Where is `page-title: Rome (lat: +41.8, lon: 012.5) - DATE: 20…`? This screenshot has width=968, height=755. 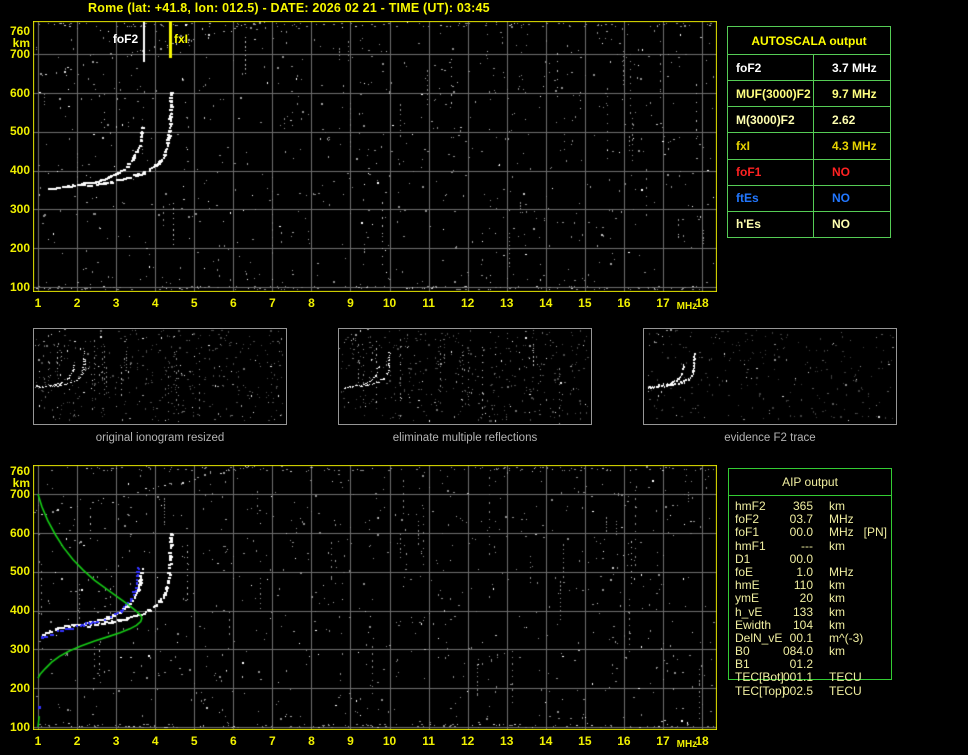
page-title: Rome (lat: +41.8, lon: 012.5) - DATE: 20… is located at coordinates (289, 8).